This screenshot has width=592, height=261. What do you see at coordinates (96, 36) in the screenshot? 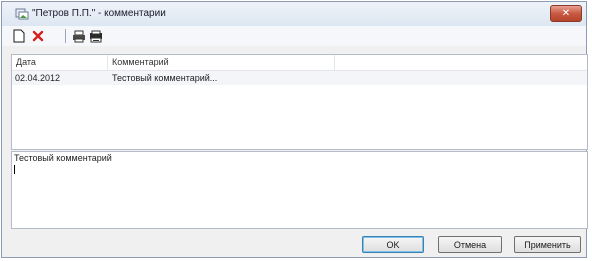
I see `print-preview-icon` at bounding box center [96, 36].